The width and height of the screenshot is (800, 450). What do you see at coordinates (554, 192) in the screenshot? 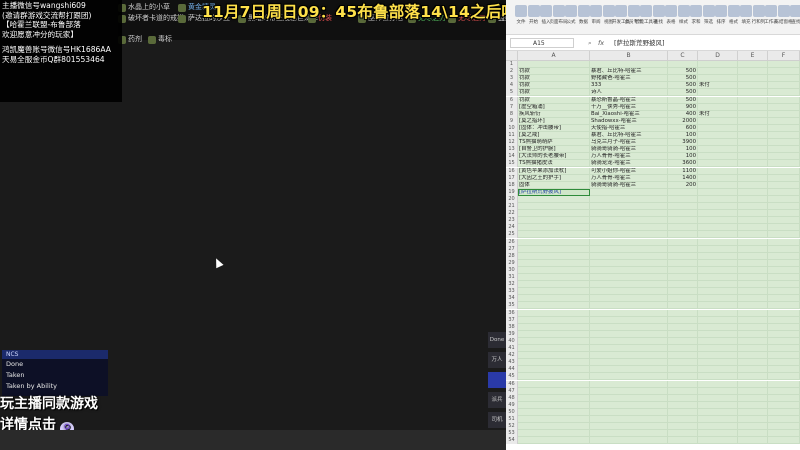
I see `cell: [萨拉斯荒野披风]` at bounding box center [554, 192].